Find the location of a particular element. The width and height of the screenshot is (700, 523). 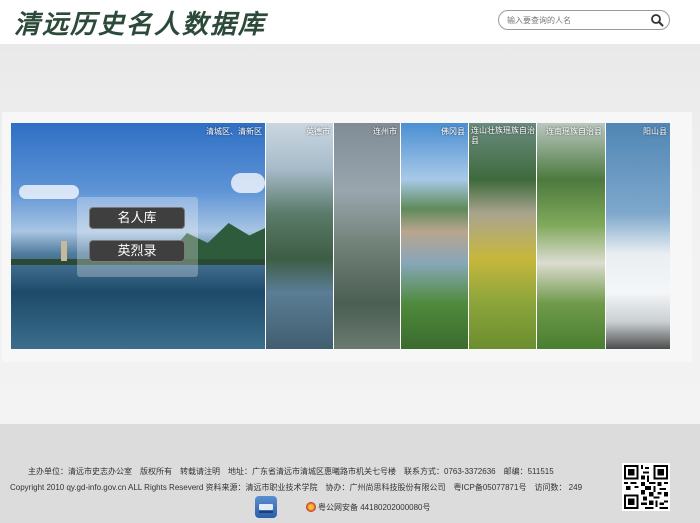

region-label: 连南瑶族自治县 is located at coordinates (574, 131).